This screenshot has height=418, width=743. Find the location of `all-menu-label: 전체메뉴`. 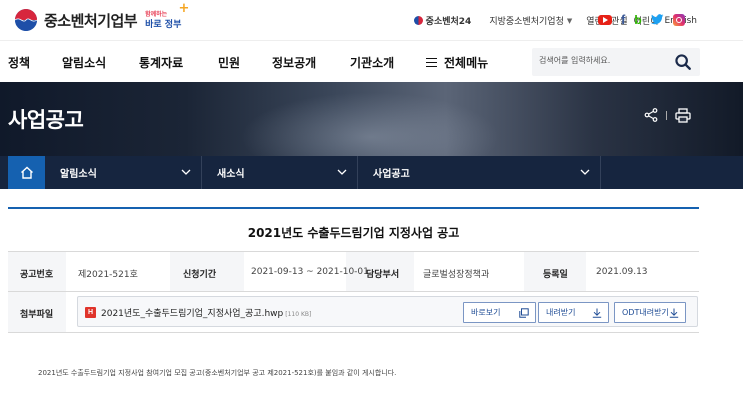

all-menu-label: 전체메뉴 is located at coordinates (466, 63).